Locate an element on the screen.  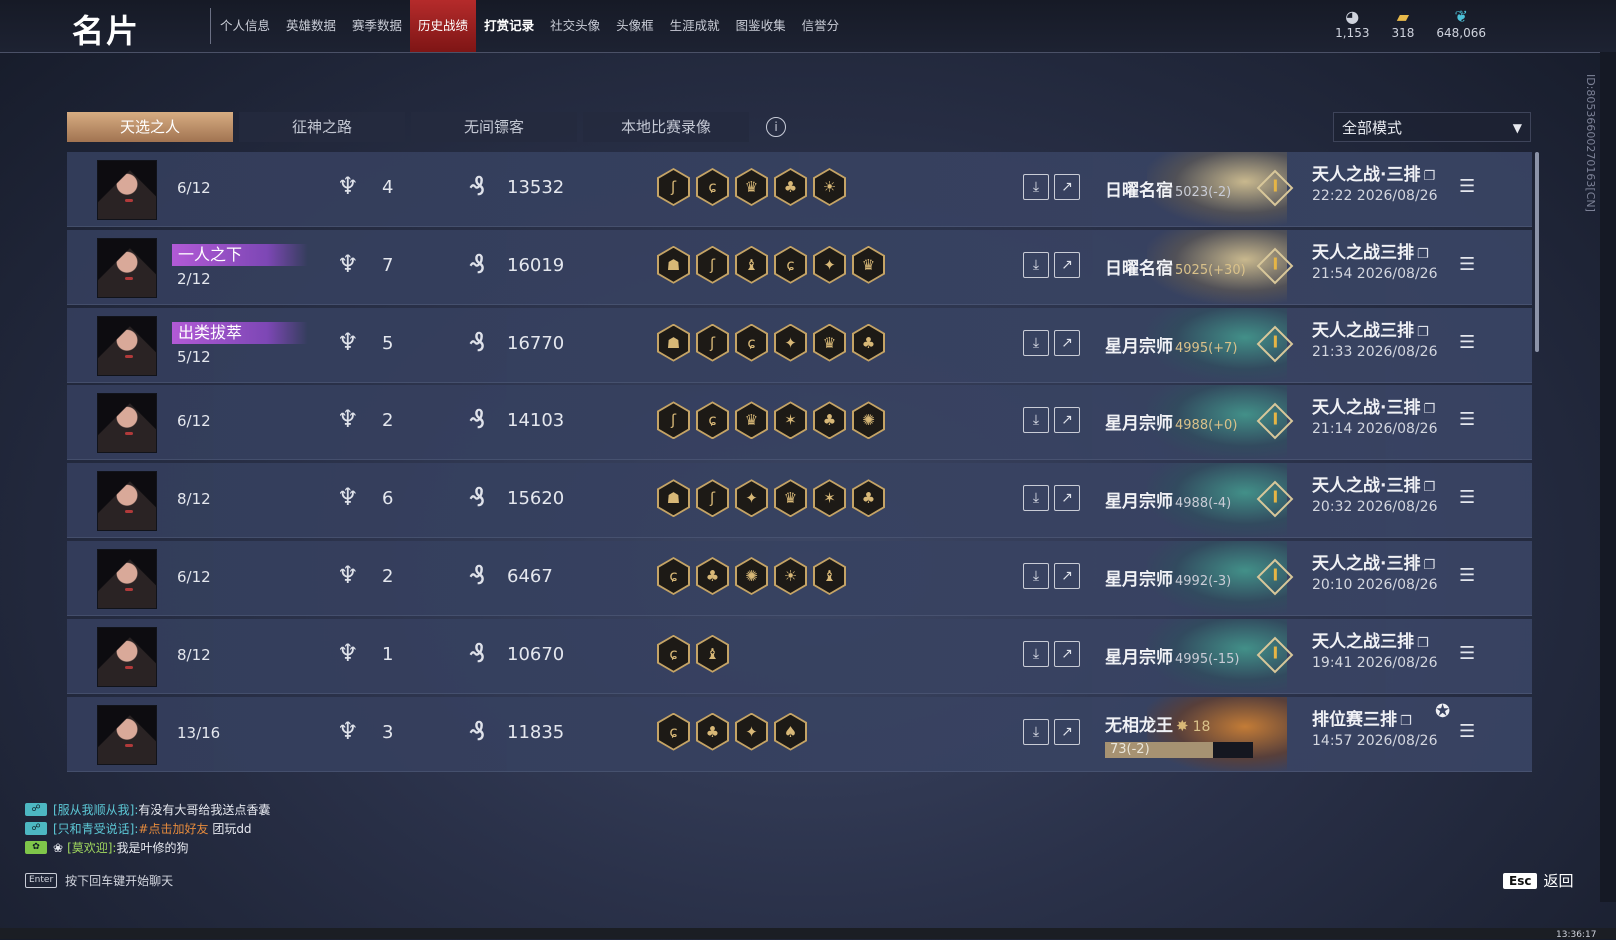
rank-change: 4992(-3) is located at coordinates (1203, 581).